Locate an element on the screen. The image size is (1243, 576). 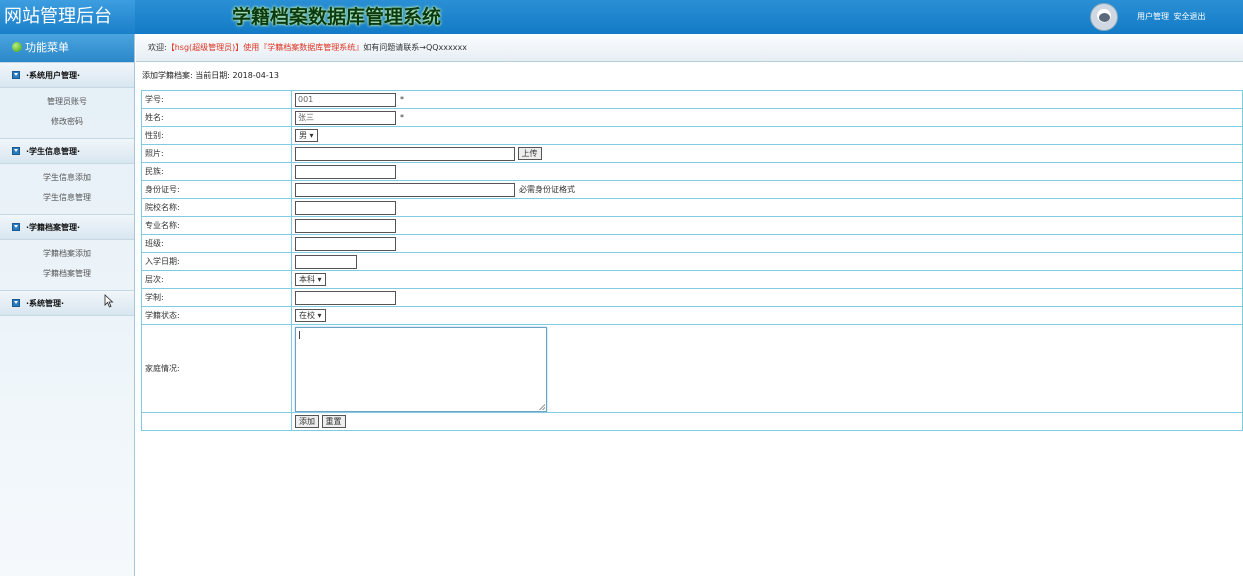
status-select: 在校 ▾ is located at coordinates (310, 315).